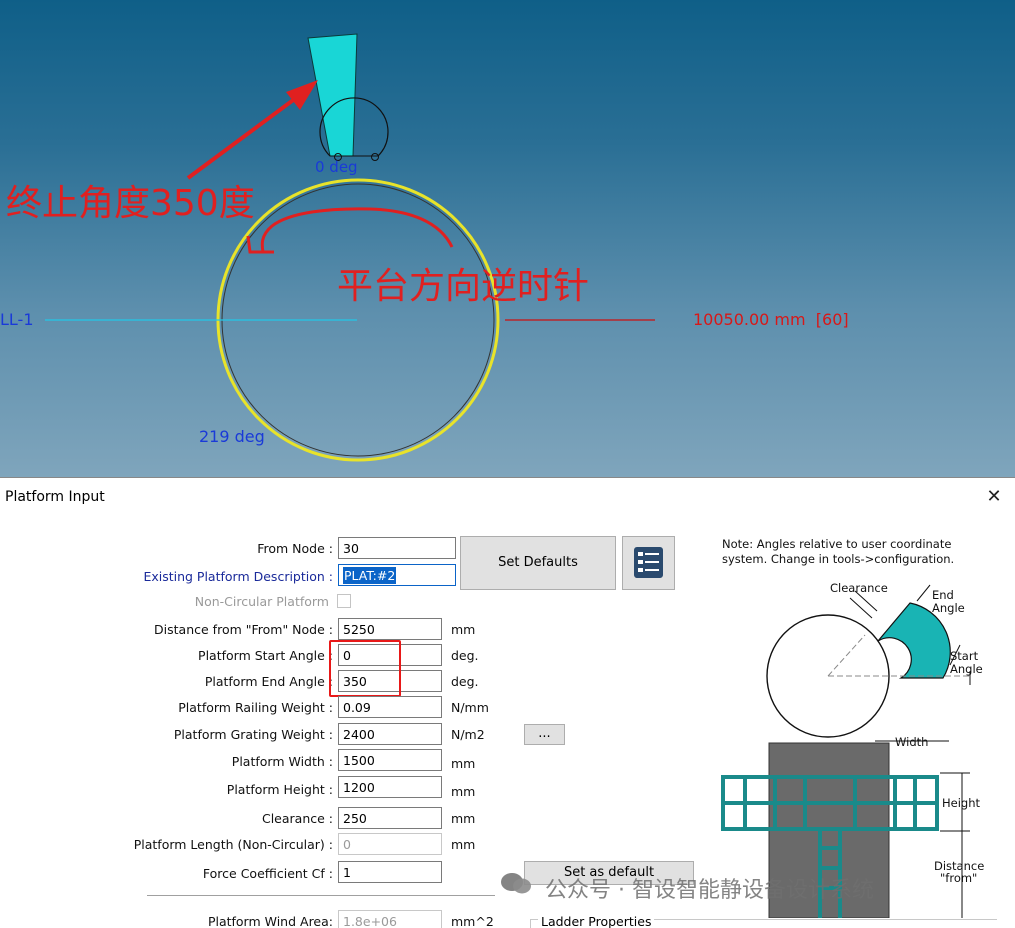  Describe the element at coordinates (295, 548) in the screenshot. I see `from-node-label: From Node :` at that location.